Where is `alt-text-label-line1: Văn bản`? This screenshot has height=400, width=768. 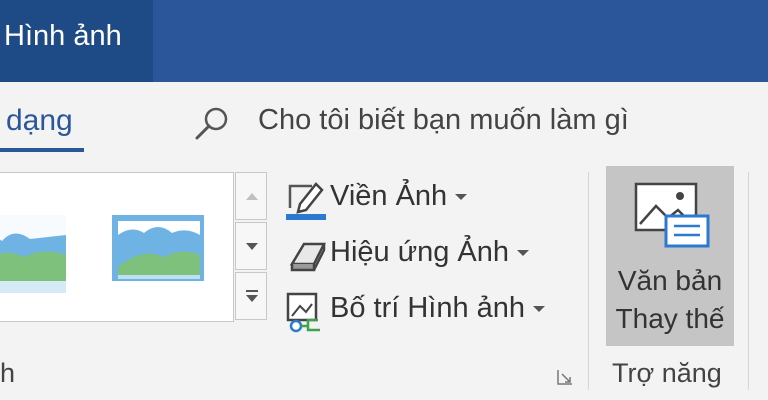 alt-text-label-line1: Văn bản is located at coordinates (670, 280).